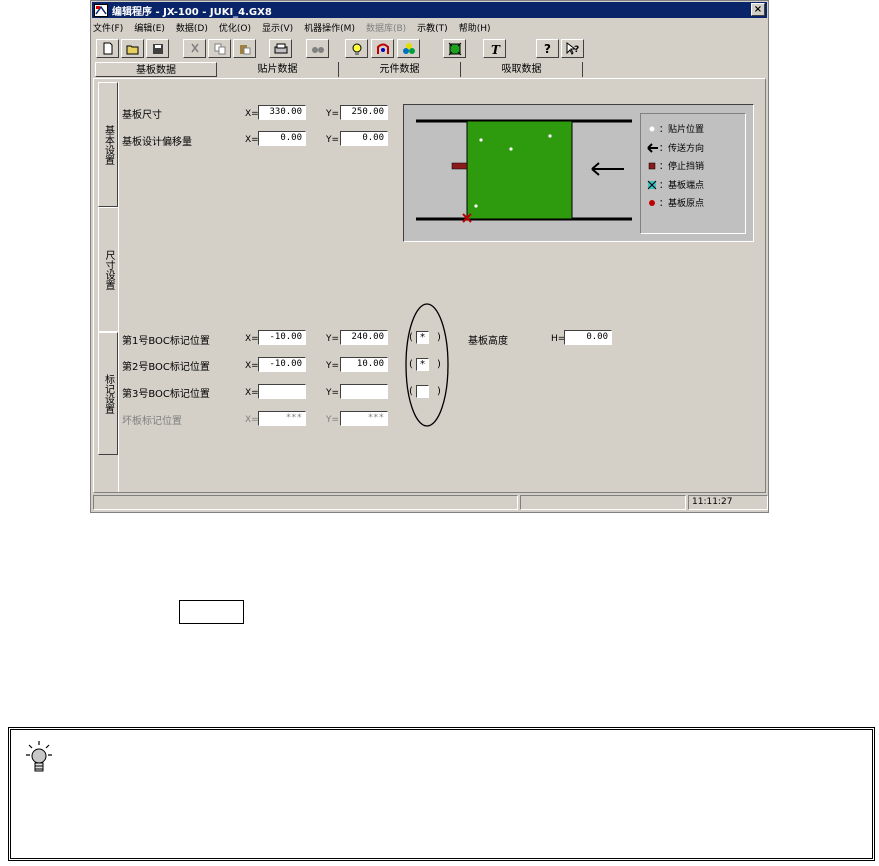 This screenshot has height=866, width=879. What do you see at coordinates (652, 147) in the screenshot?
I see `arrow-left-icon` at bounding box center [652, 147].